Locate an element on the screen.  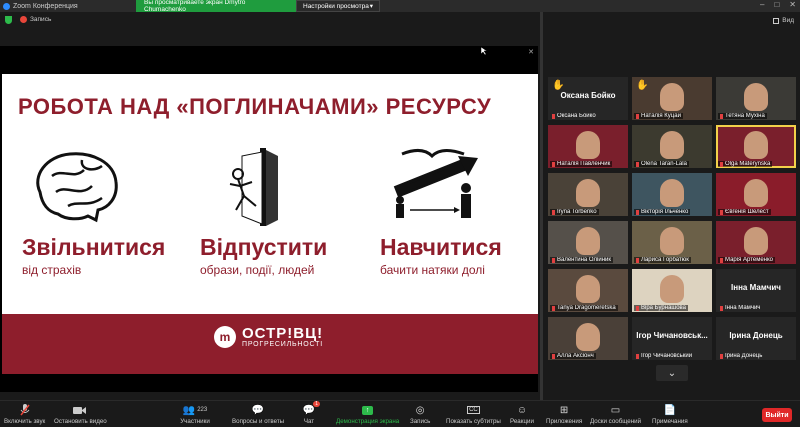
participant-tile: Наталія Павленчик is located at coordinates (588, 146).